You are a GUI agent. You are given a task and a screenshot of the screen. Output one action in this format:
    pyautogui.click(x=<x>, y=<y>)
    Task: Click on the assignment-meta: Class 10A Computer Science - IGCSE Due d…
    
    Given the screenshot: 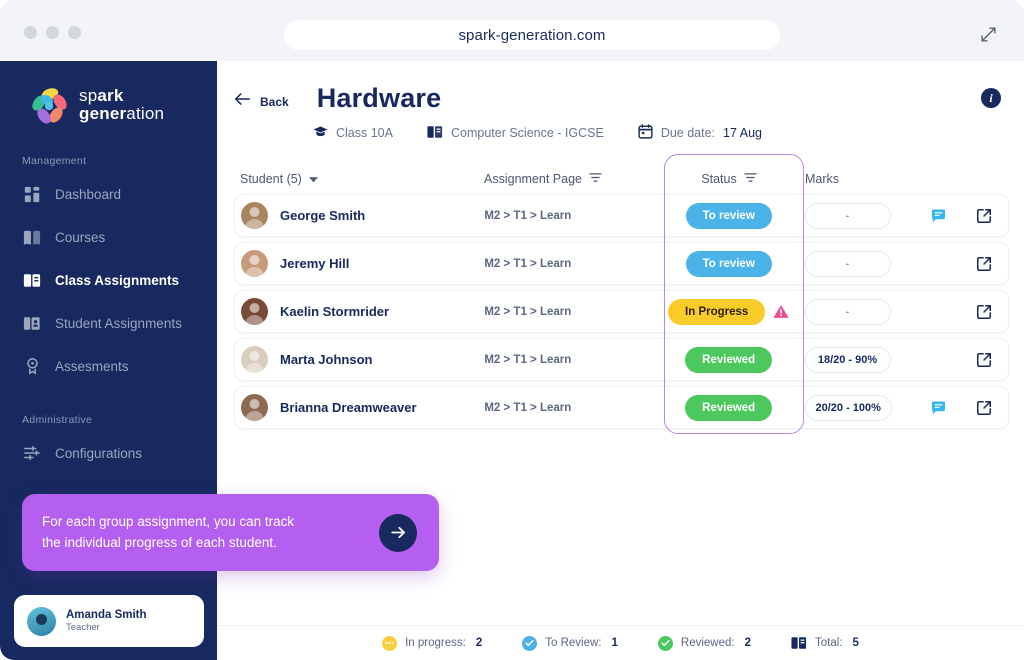 What is the action you would take?
    pyautogui.click(x=668, y=133)
    